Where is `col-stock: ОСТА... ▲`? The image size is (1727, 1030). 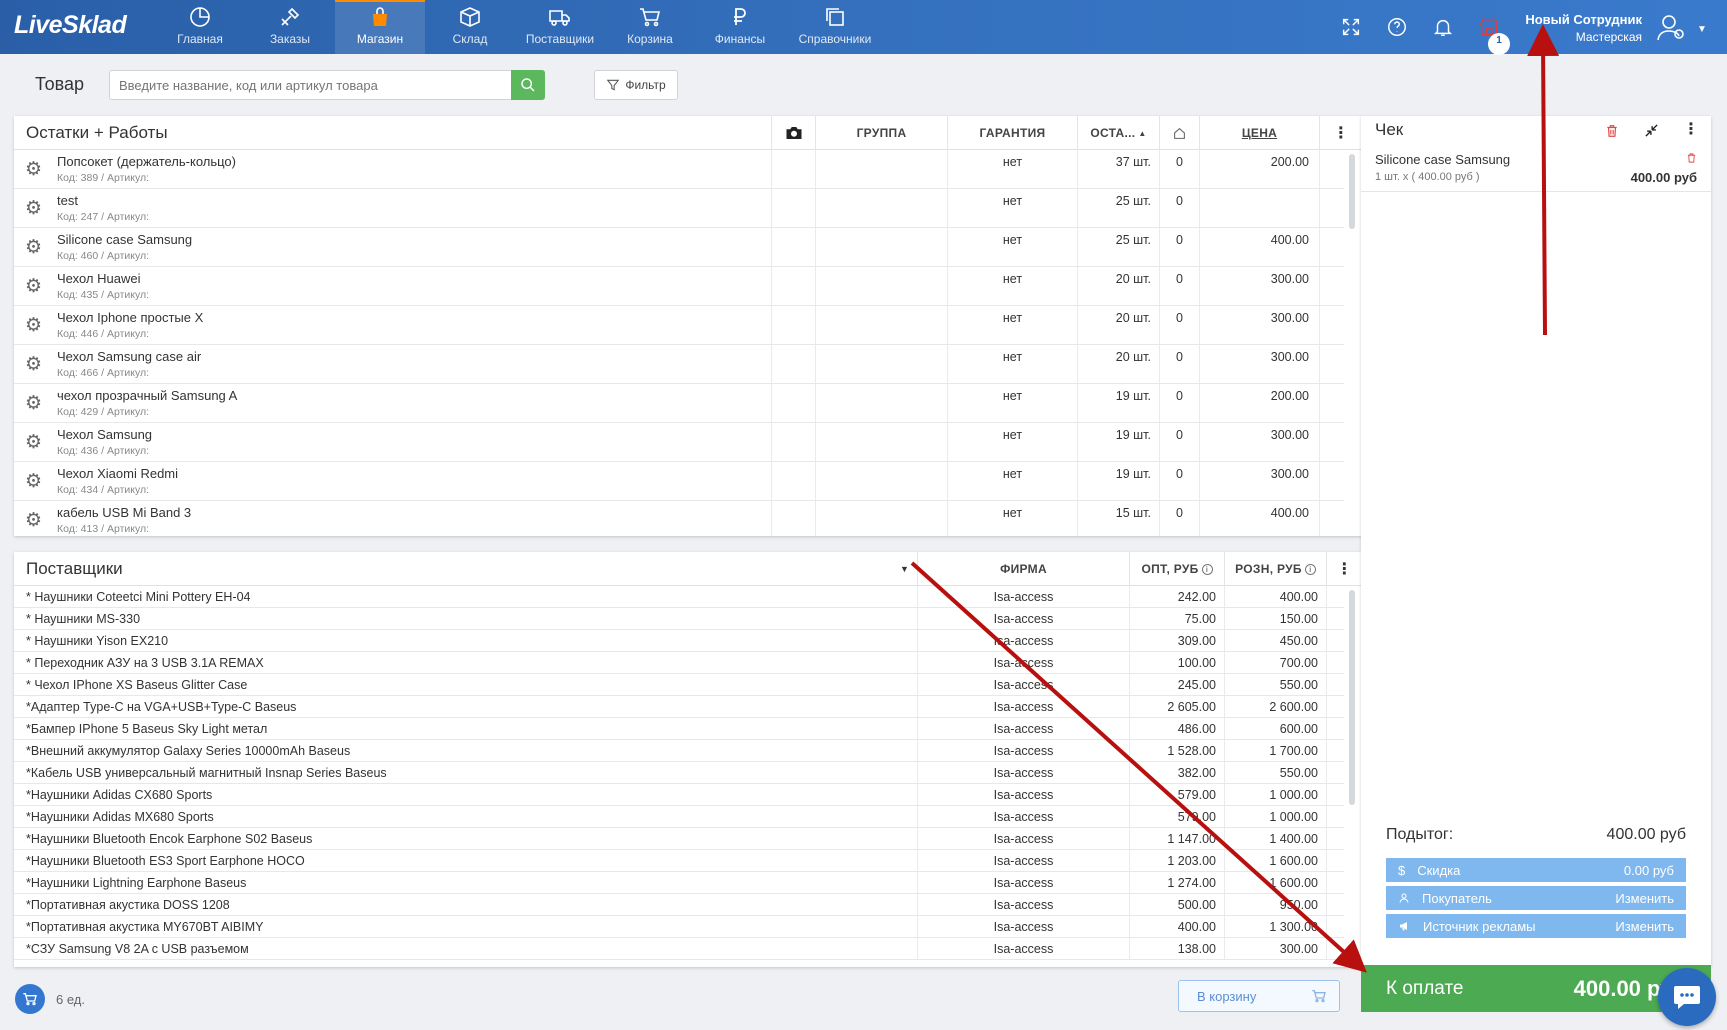 col-stock: ОСТА... ▲ is located at coordinates (1118, 133).